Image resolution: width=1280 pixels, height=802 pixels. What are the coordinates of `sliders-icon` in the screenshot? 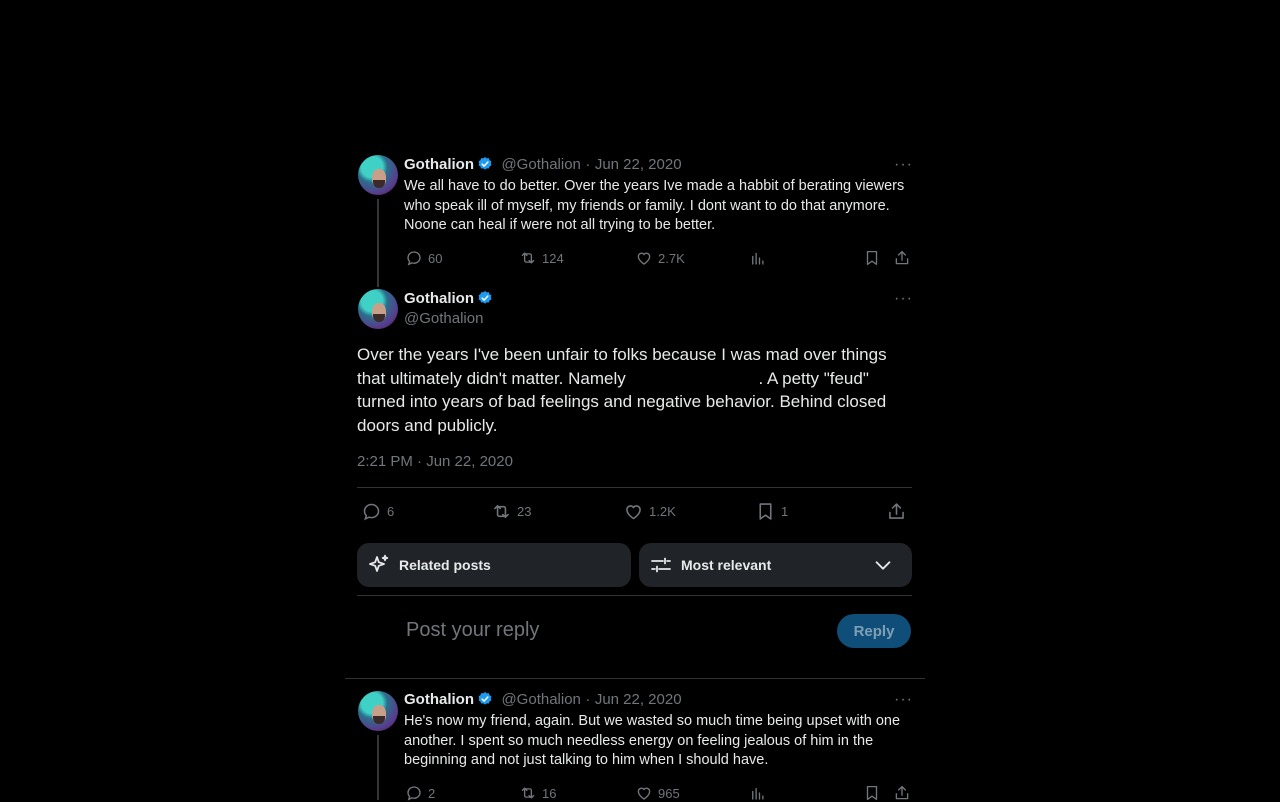 It's located at (661, 565).